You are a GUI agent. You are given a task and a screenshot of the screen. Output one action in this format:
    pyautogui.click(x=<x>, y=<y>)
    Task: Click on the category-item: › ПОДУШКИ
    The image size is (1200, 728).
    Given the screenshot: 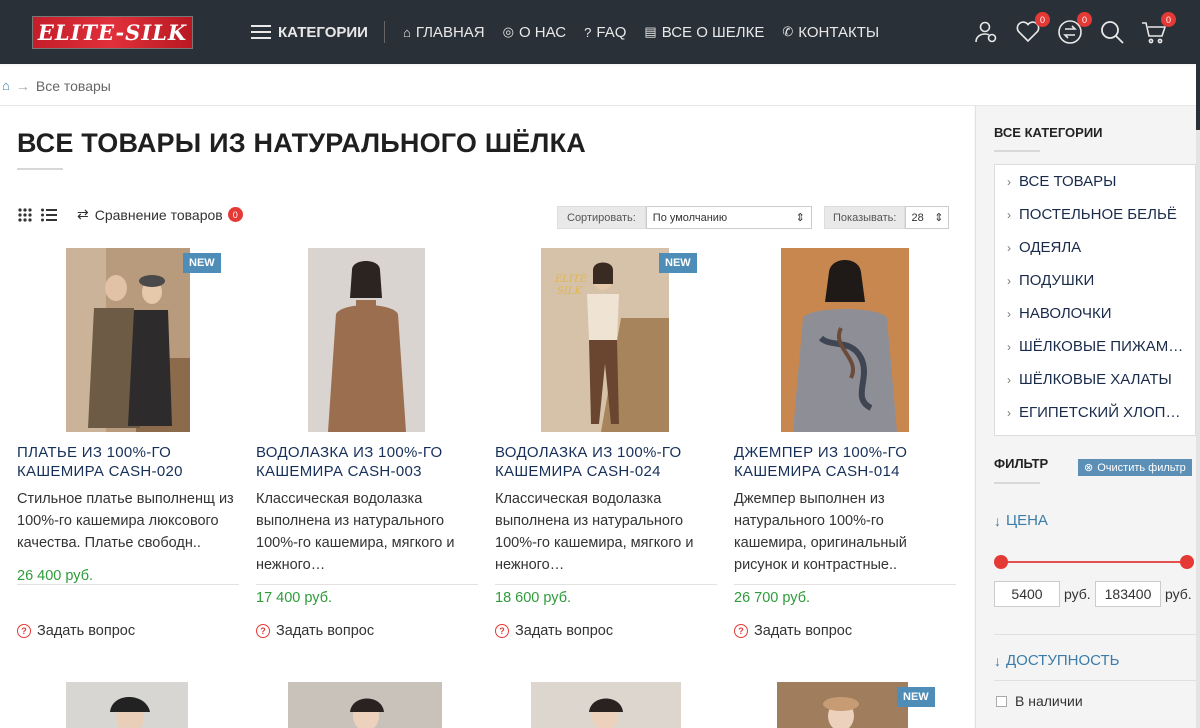 What is the action you would take?
    pyautogui.click(x=1095, y=280)
    